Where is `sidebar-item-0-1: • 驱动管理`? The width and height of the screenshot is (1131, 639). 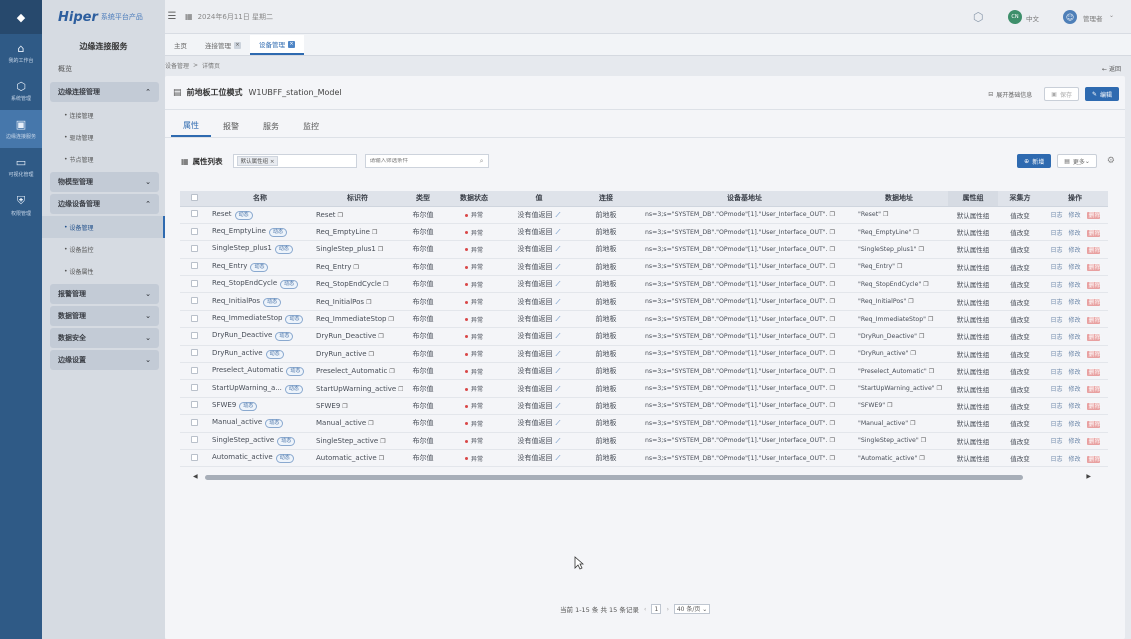
sidebar-item-0-1: • 驱动管理 is located at coordinates (103, 137).